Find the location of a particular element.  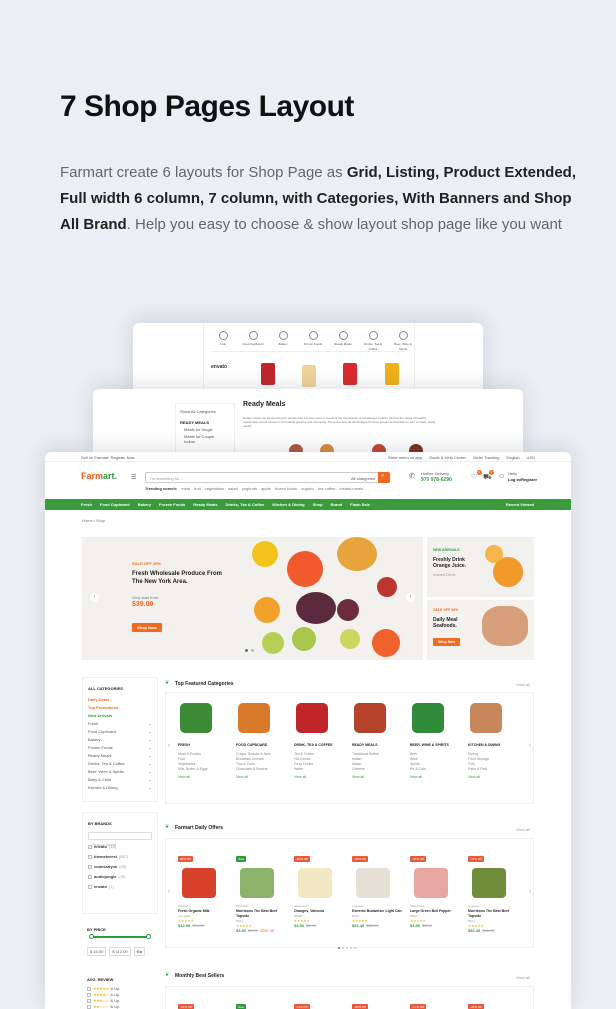

nav-item: Bakery is located at coordinates (144, 504).